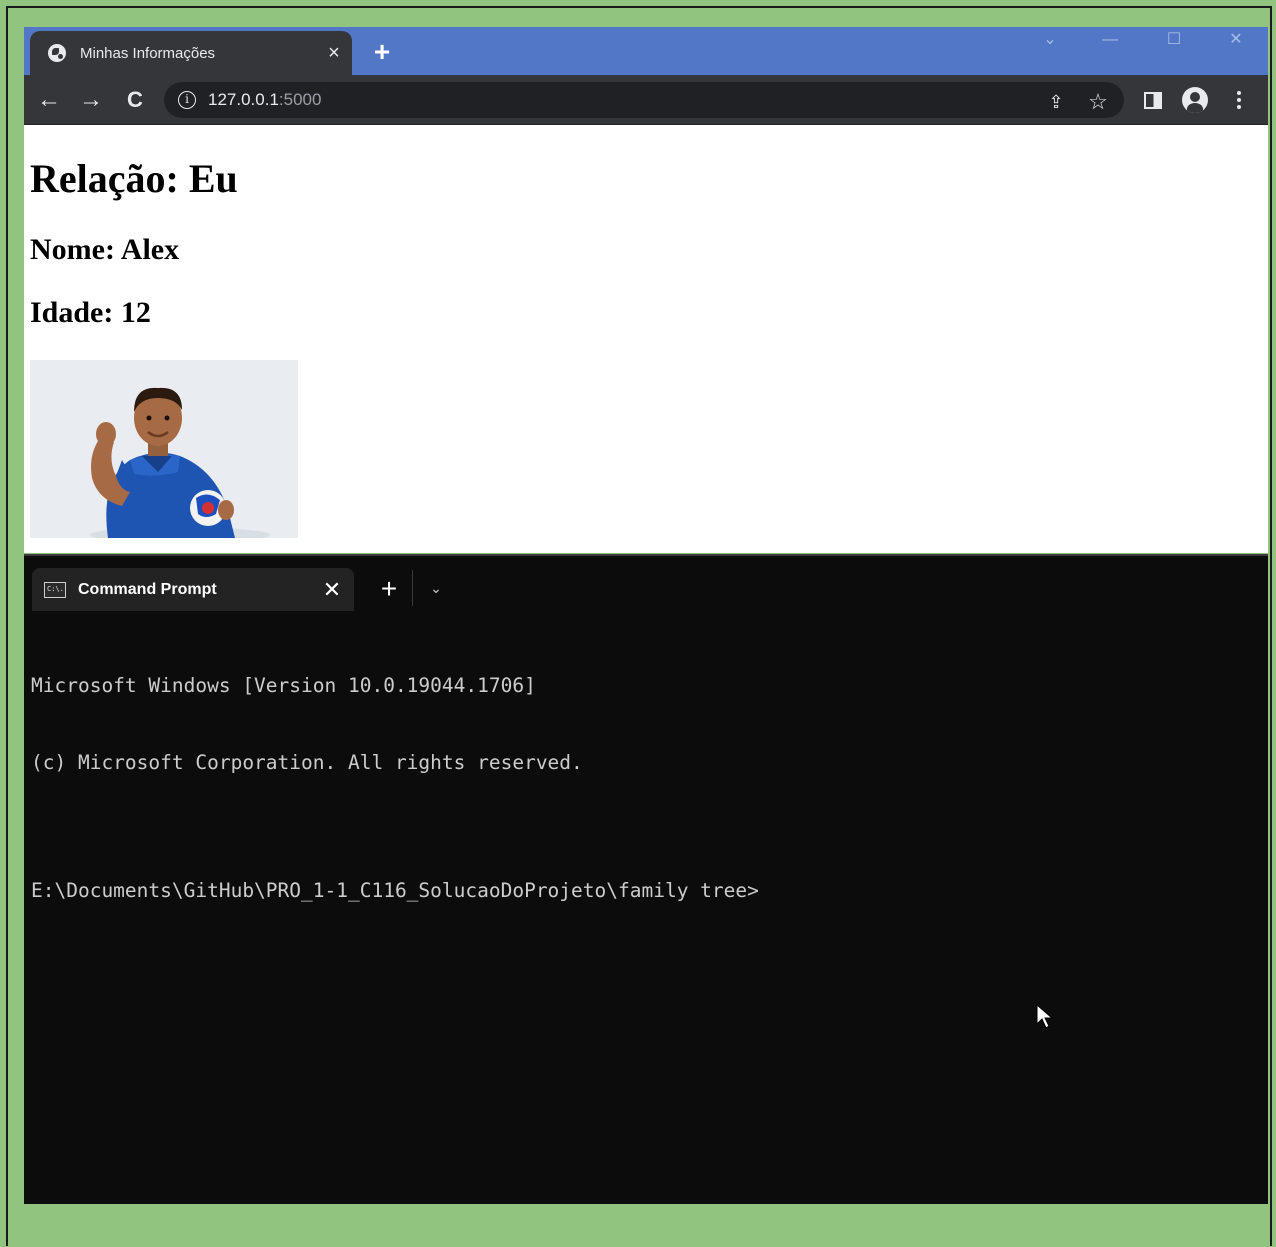 Image resolution: width=1276 pixels, height=1247 pixels. Describe the element at coordinates (1195, 100) in the screenshot. I see `profile-avatar-icon` at that location.